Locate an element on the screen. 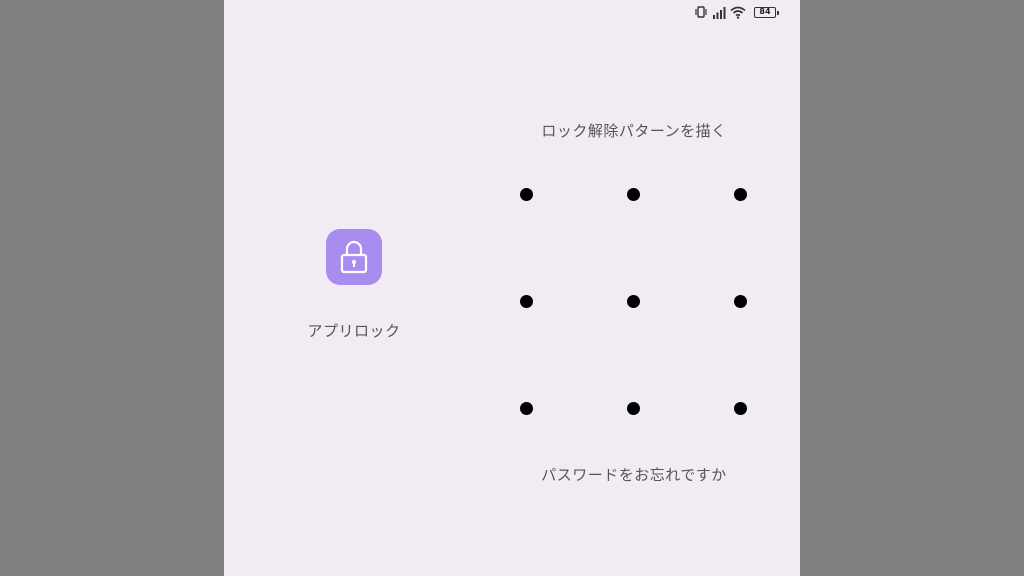  app-info: アプリロック is located at coordinates (354, 285).